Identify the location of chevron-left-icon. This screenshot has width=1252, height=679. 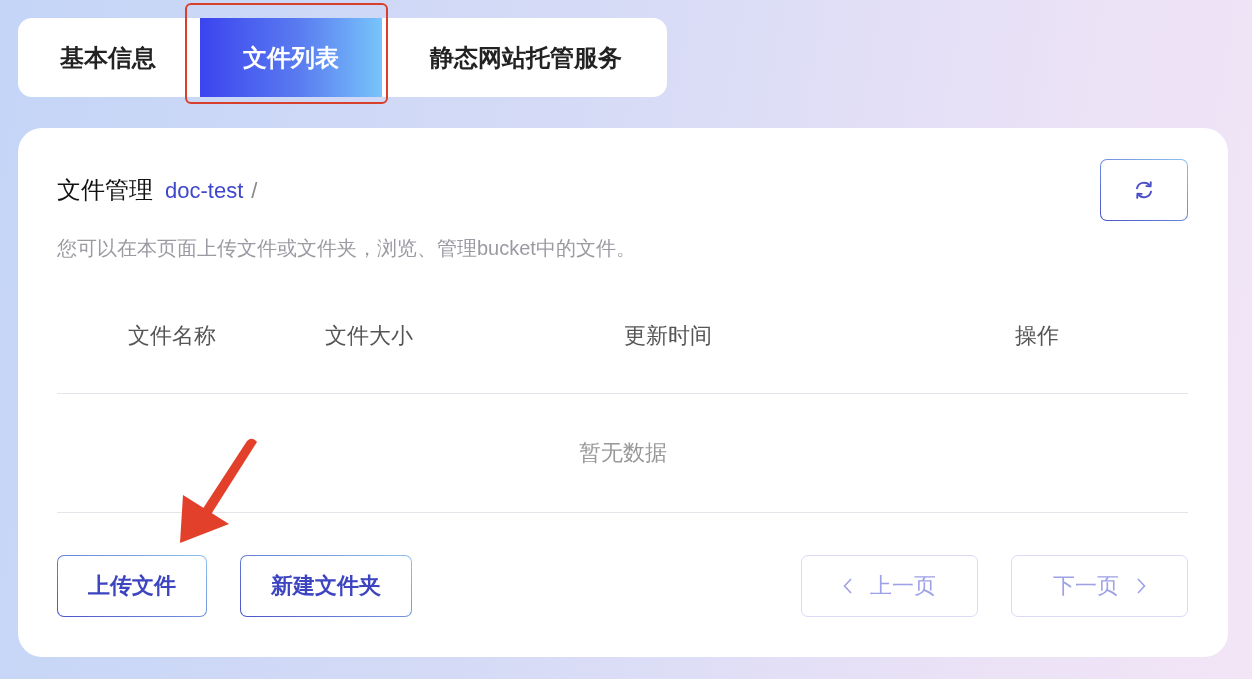
(847, 586).